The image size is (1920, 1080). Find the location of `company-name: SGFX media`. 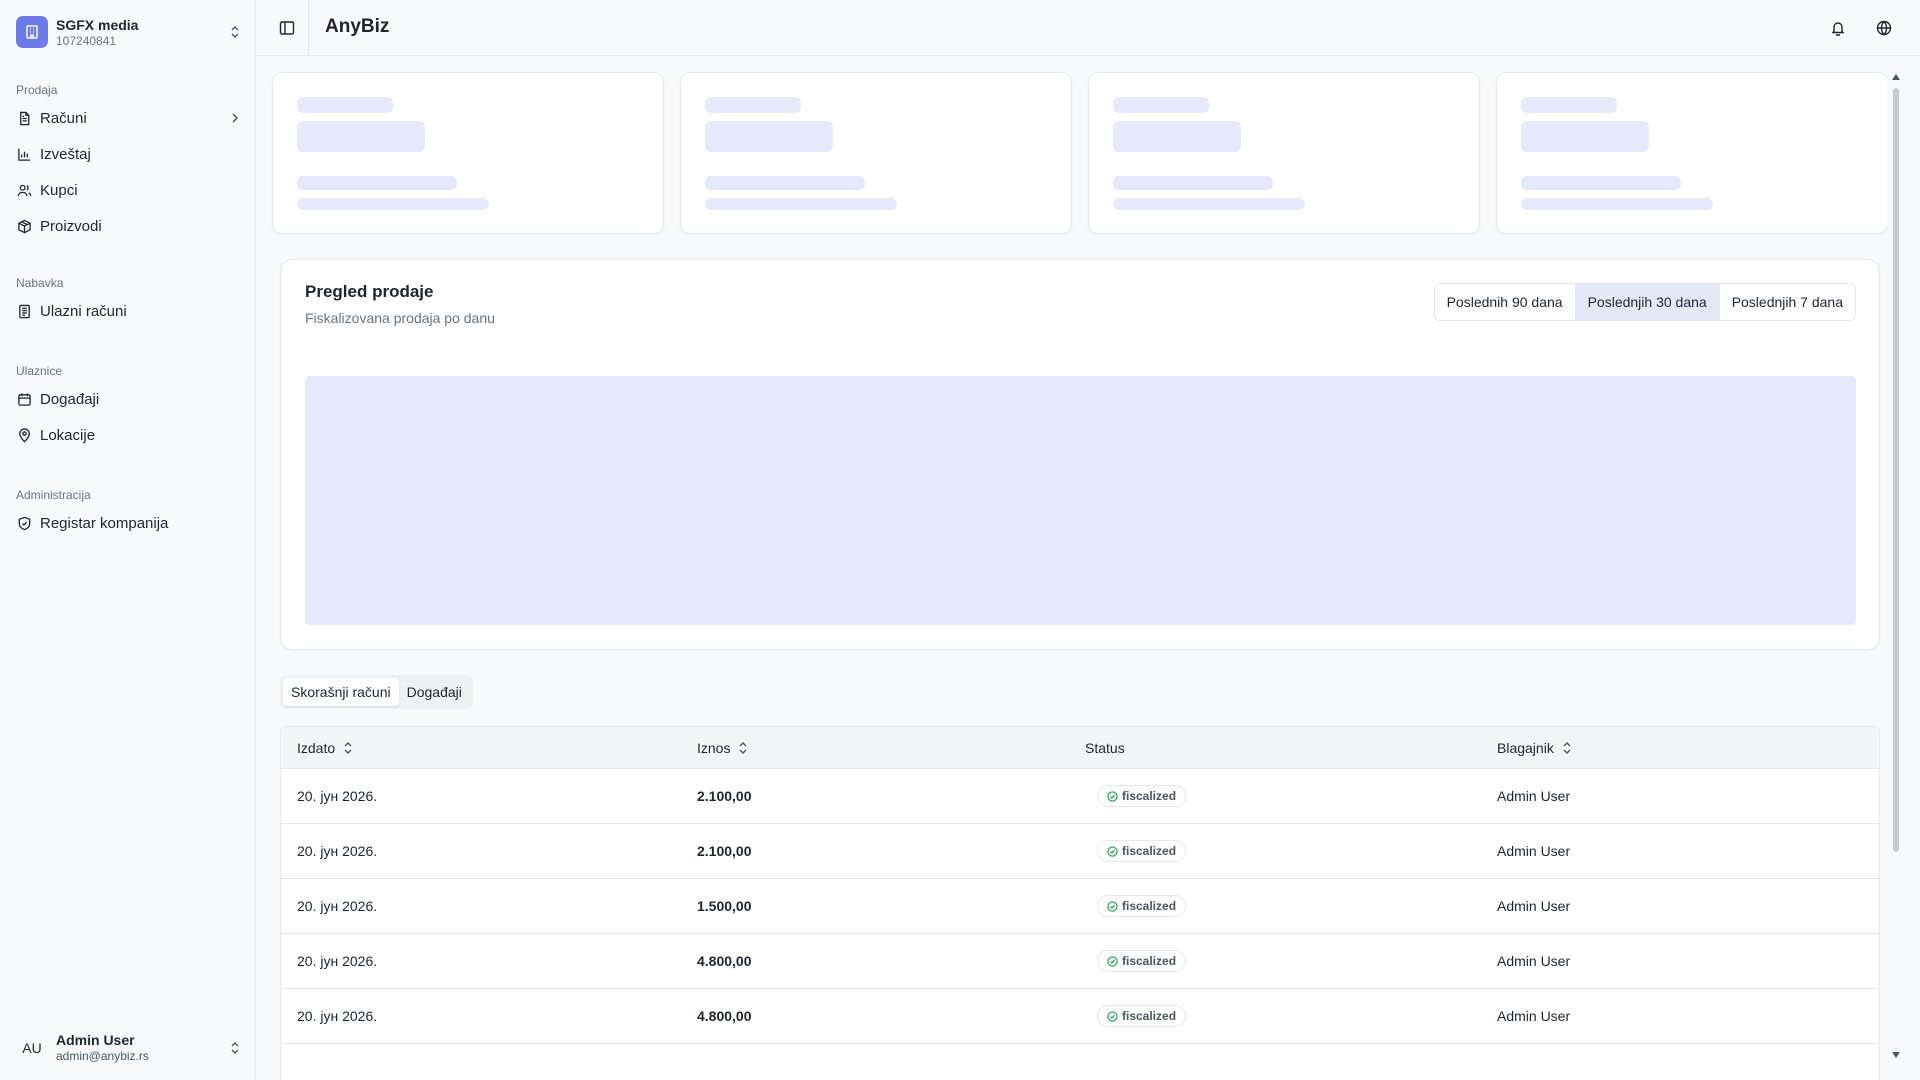

company-name: SGFX media is located at coordinates (97, 25).